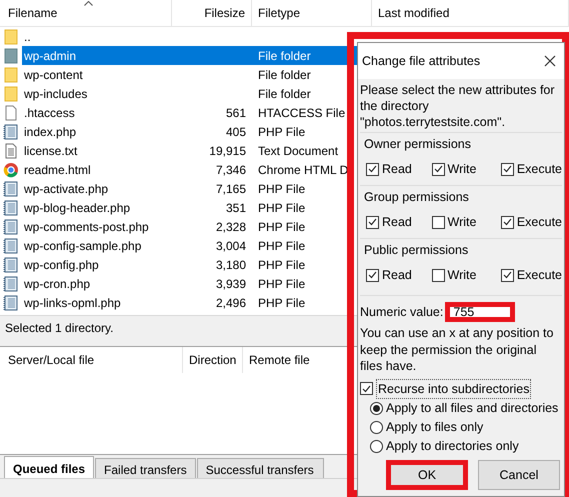 The height and width of the screenshot is (497, 569). What do you see at coordinates (56, 93) in the screenshot?
I see `file-name: wp-includes` at bounding box center [56, 93].